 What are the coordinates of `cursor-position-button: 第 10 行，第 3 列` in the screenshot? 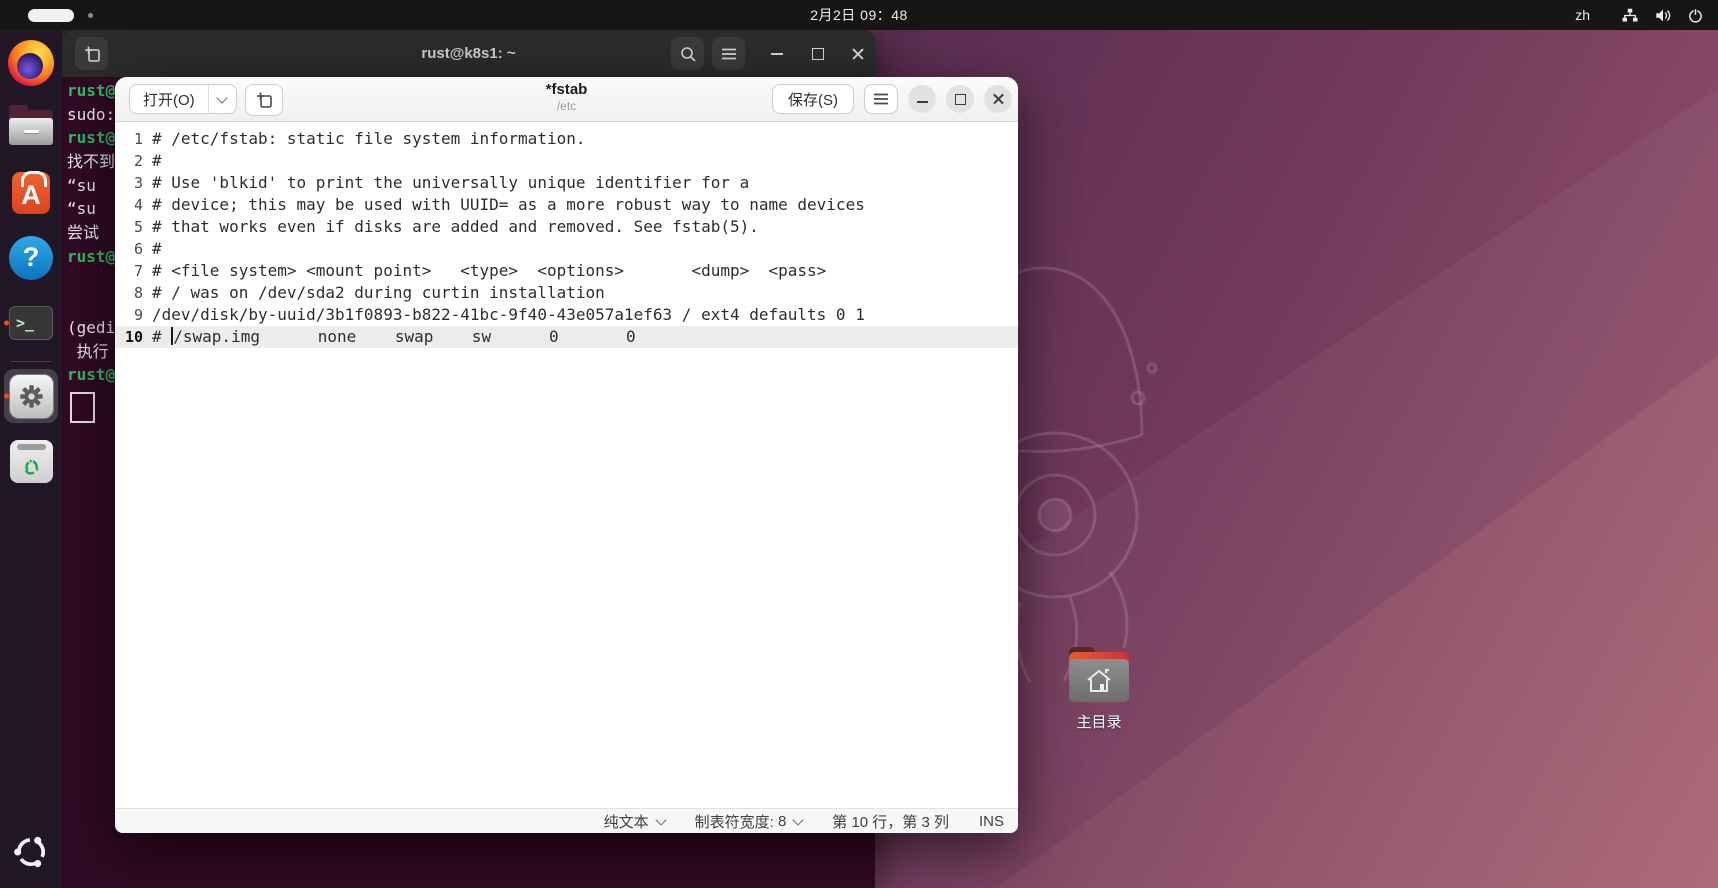 It's located at (890, 821).